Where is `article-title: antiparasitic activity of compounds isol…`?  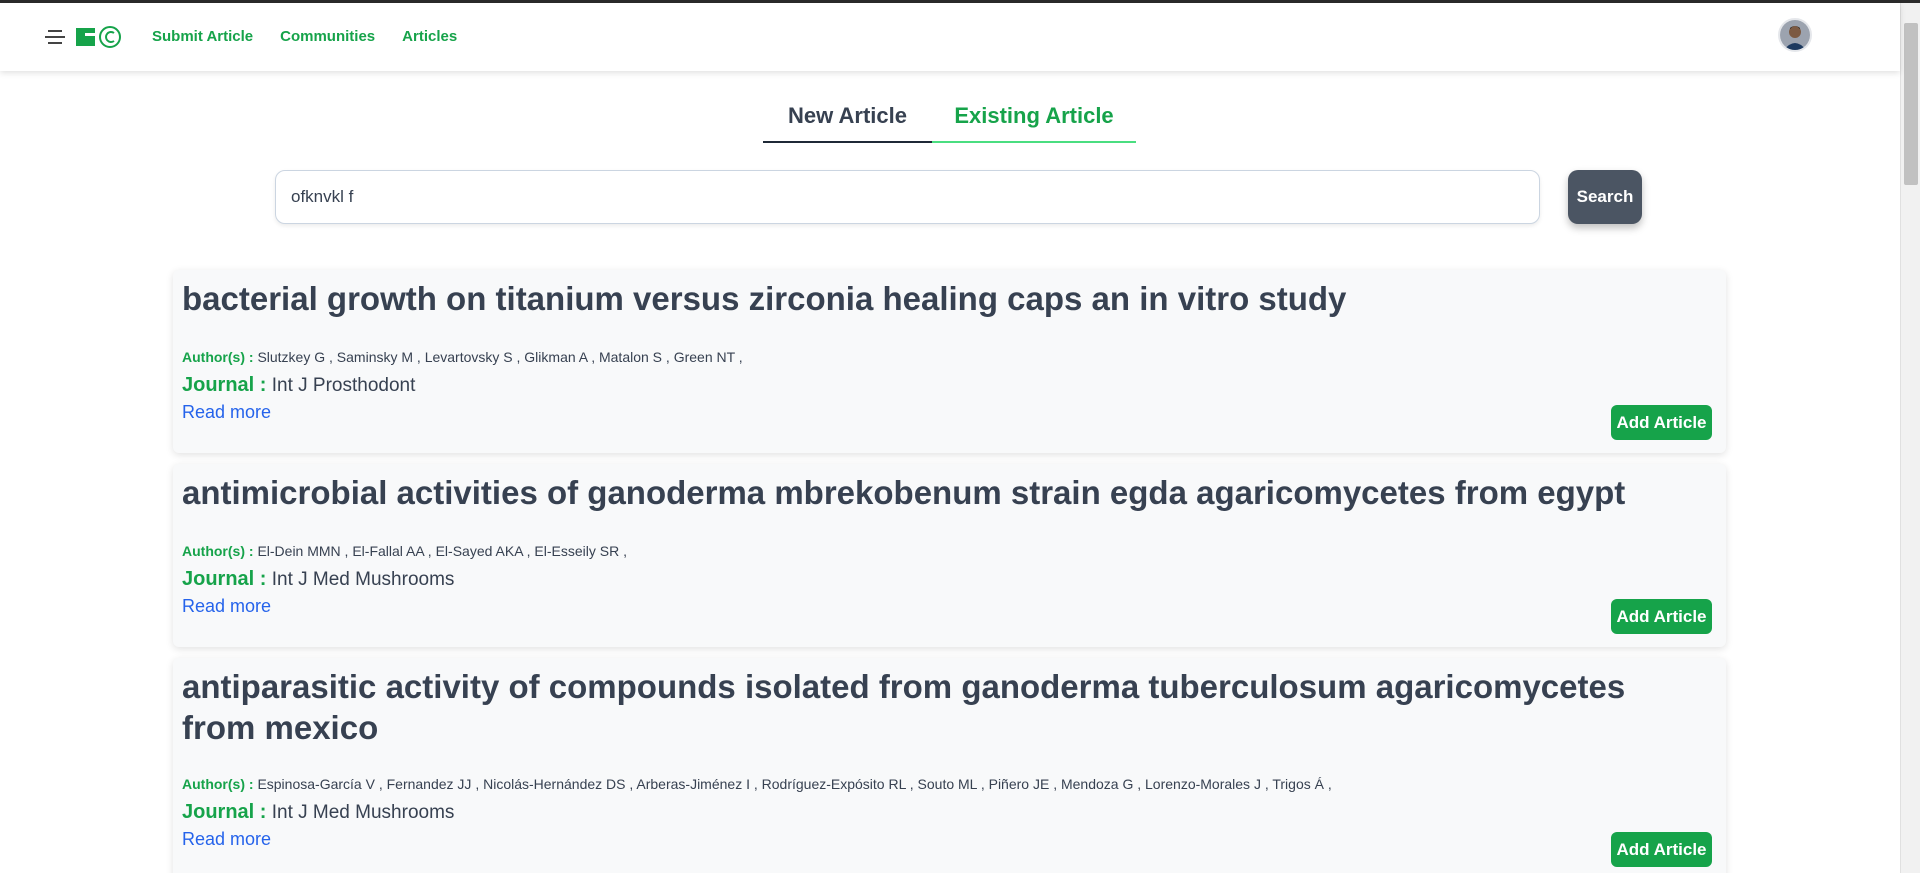
article-title: antiparasitic activity of compounds isol… is located at coordinates (904, 707).